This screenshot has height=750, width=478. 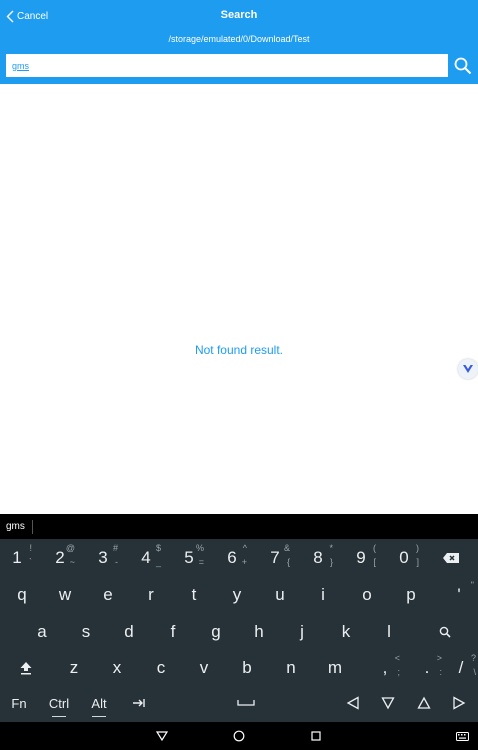 What do you see at coordinates (291, 668) in the screenshot?
I see `key-n: n` at bounding box center [291, 668].